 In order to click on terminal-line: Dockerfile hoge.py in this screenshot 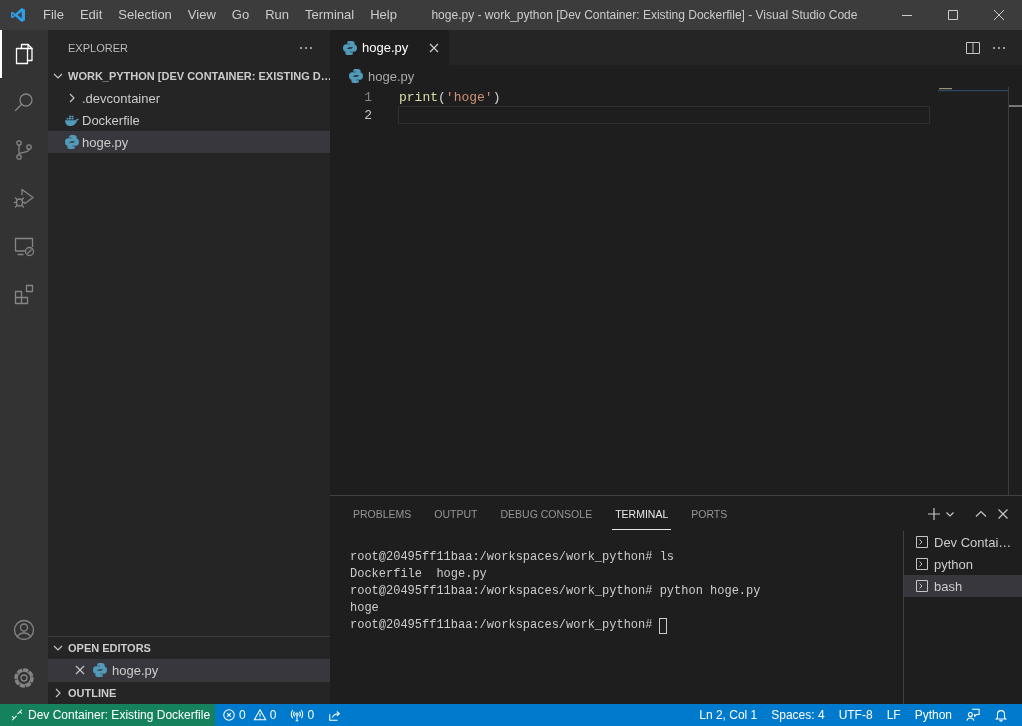, I will do `click(418, 574)`.